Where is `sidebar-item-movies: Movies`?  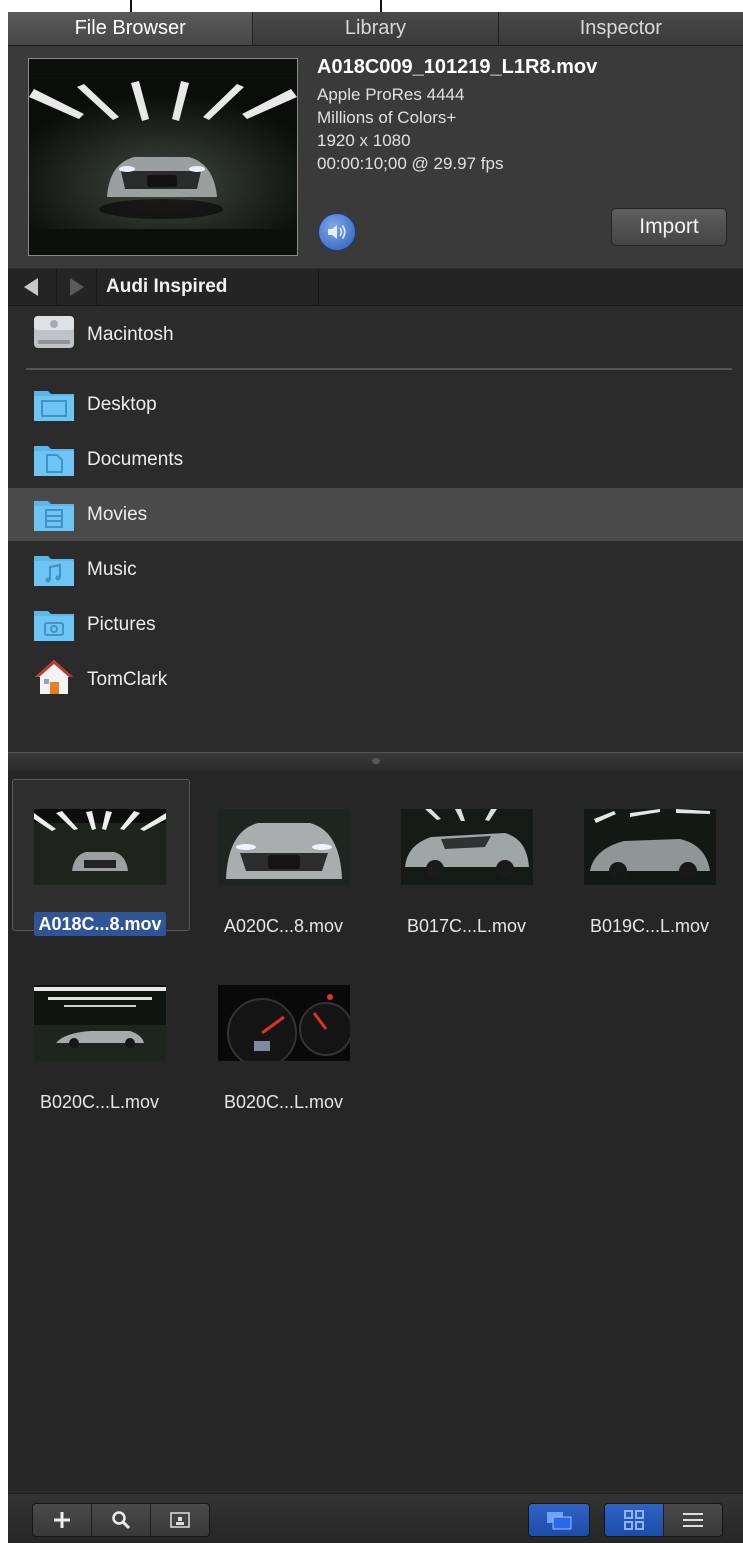 sidebar-item-movies: Movies is located at coordinates (375, 514).